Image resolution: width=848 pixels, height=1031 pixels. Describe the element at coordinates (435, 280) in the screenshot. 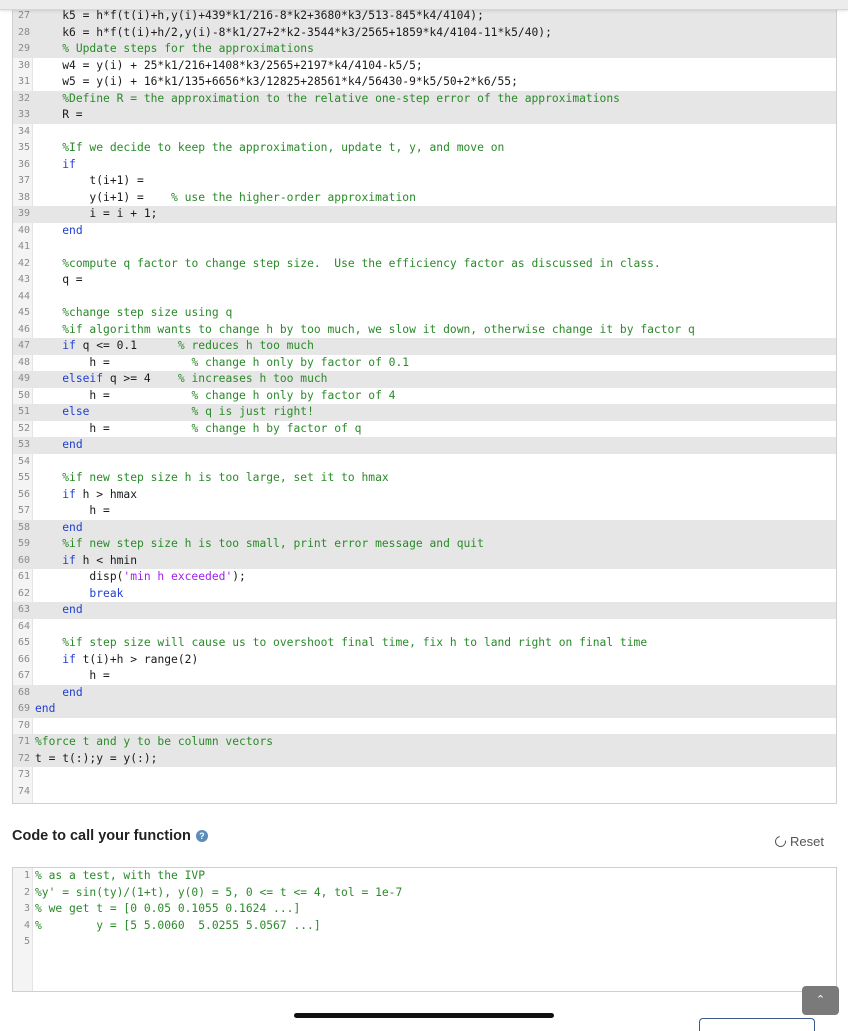

I see `code-text: q =` at that location.